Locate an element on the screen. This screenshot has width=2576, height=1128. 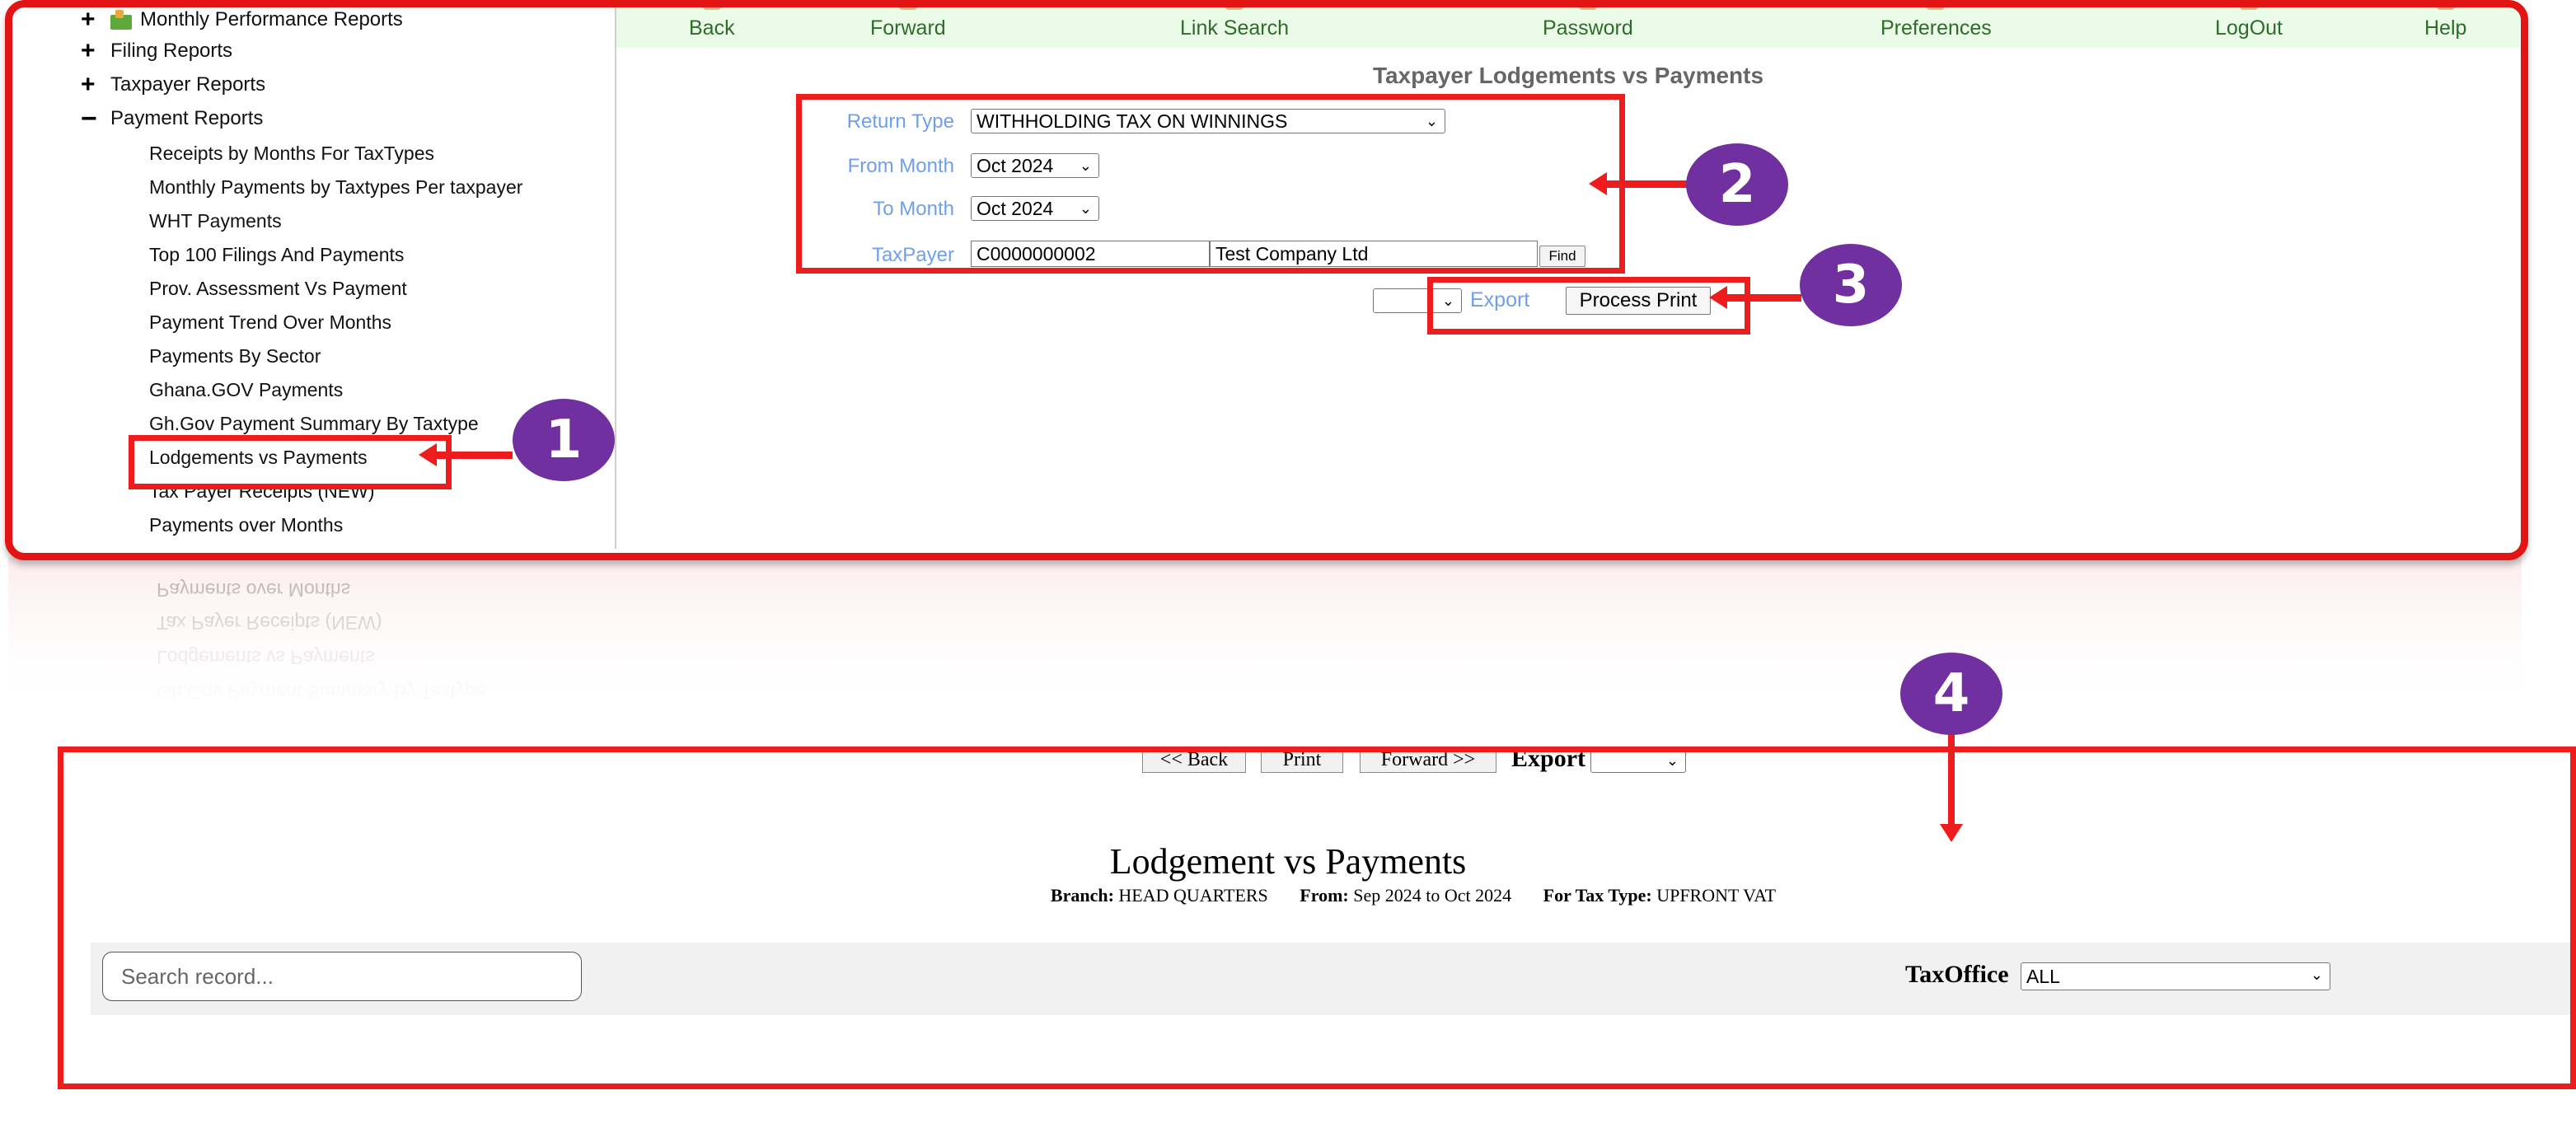
callout-badge-4: 4 is located at coordinates (1951, 694).